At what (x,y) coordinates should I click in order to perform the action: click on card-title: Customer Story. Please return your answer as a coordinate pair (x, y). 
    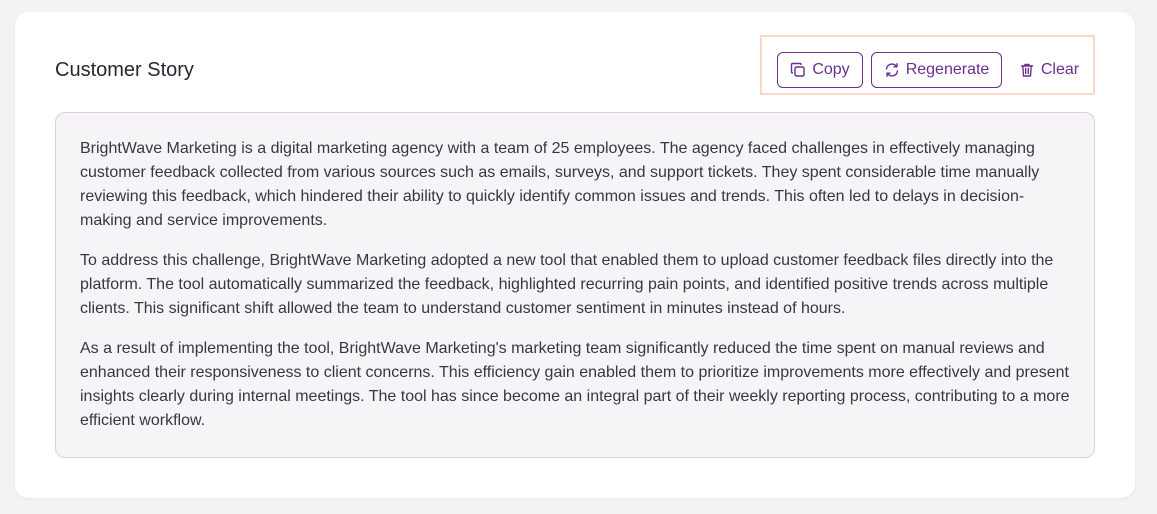
    Looking at the image, I should click on (124, 70).